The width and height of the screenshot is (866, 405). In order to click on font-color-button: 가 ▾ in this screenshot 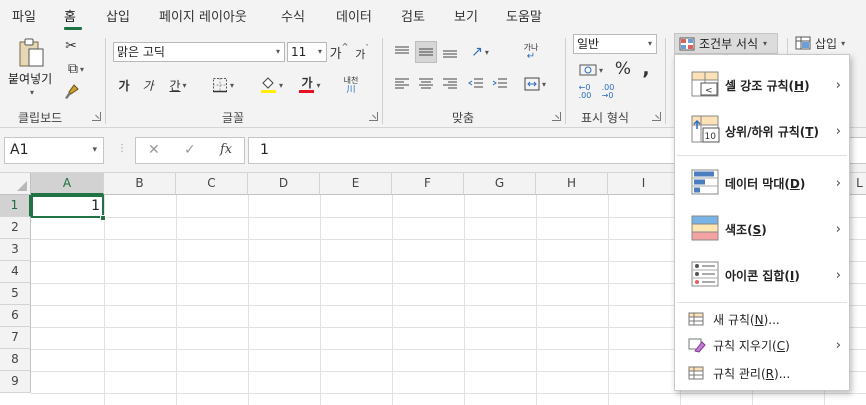, I will do `click(310, 85)`.